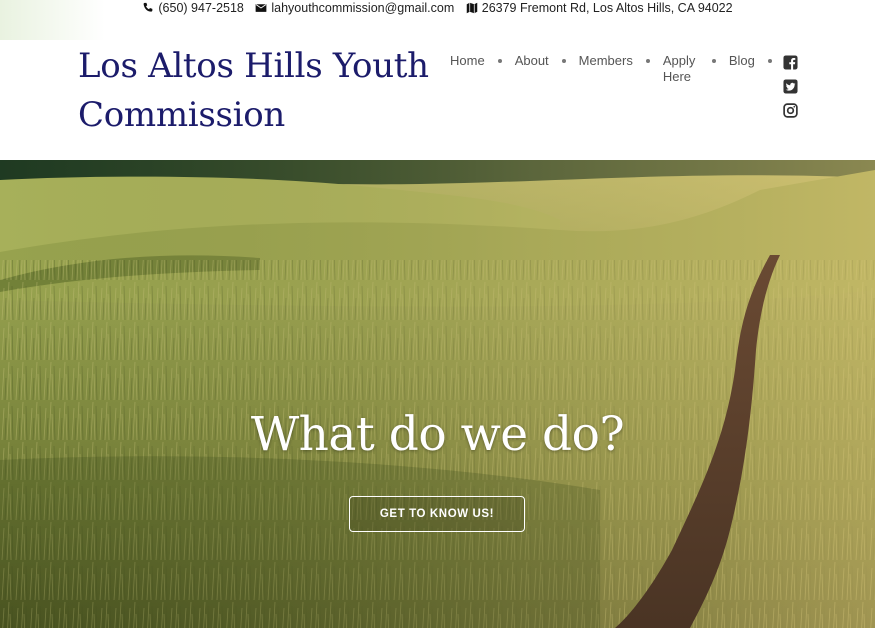 This screenshot has width=875, height=628. I want to click on twitter-icon, so click(790, 86).